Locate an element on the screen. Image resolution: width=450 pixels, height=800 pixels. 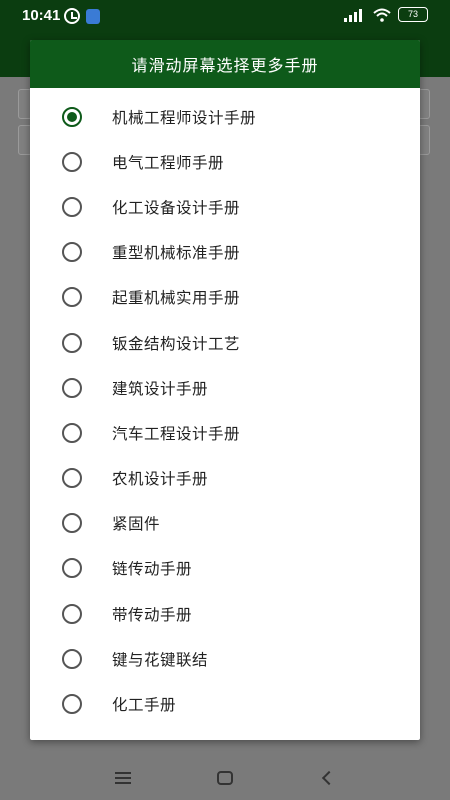
system-navigation-bar is located at coordinates (225, 777).